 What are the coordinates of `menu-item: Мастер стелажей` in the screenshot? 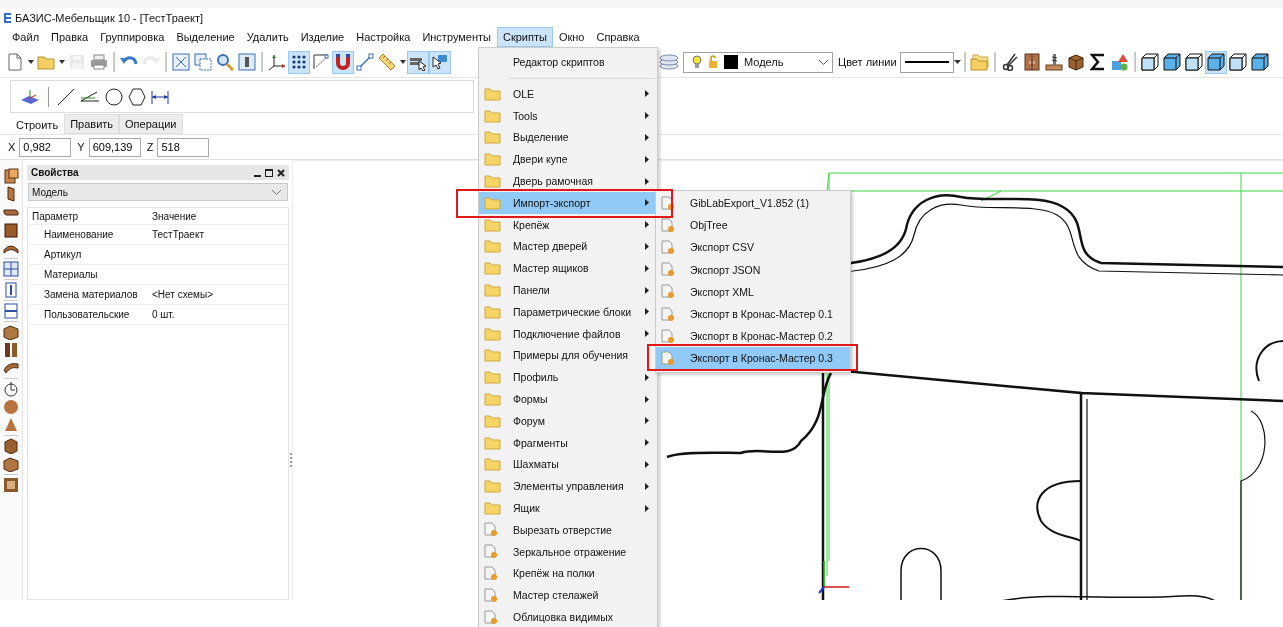 It's located at (568, 595).